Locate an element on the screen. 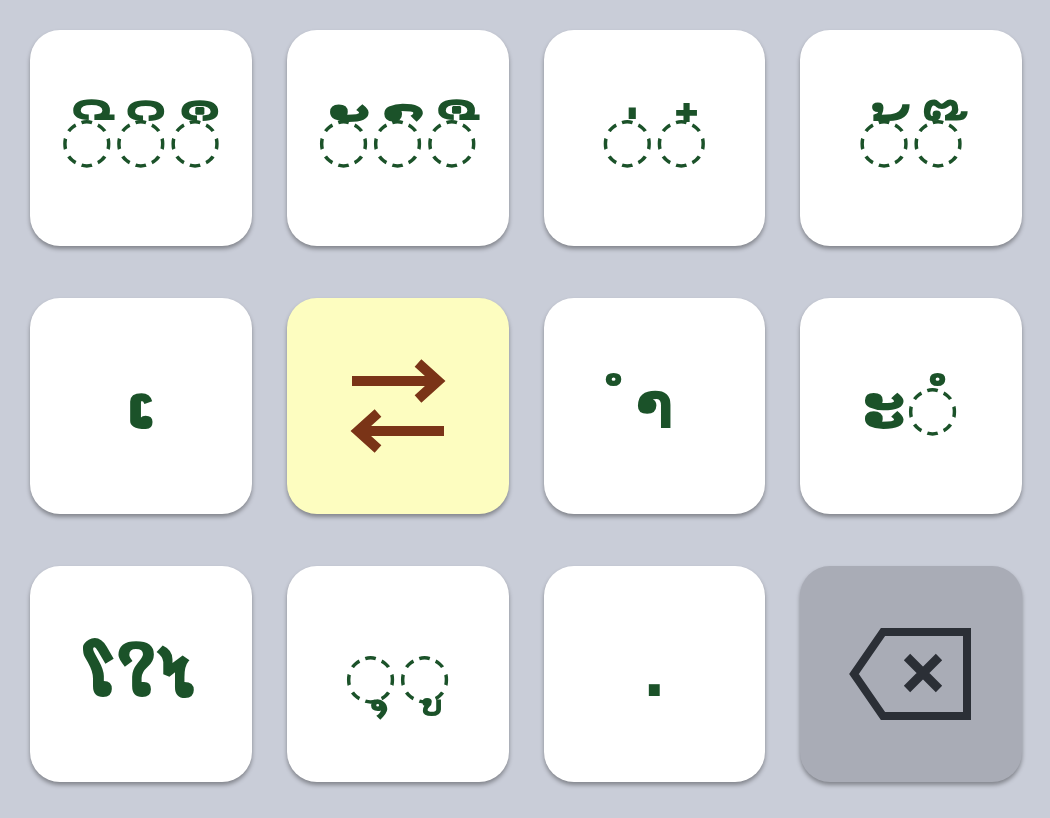 Image resolution: width=1050 pixels, height=818 pixels. character-key: ໂໃໄ is located at coordinates (141, 674).